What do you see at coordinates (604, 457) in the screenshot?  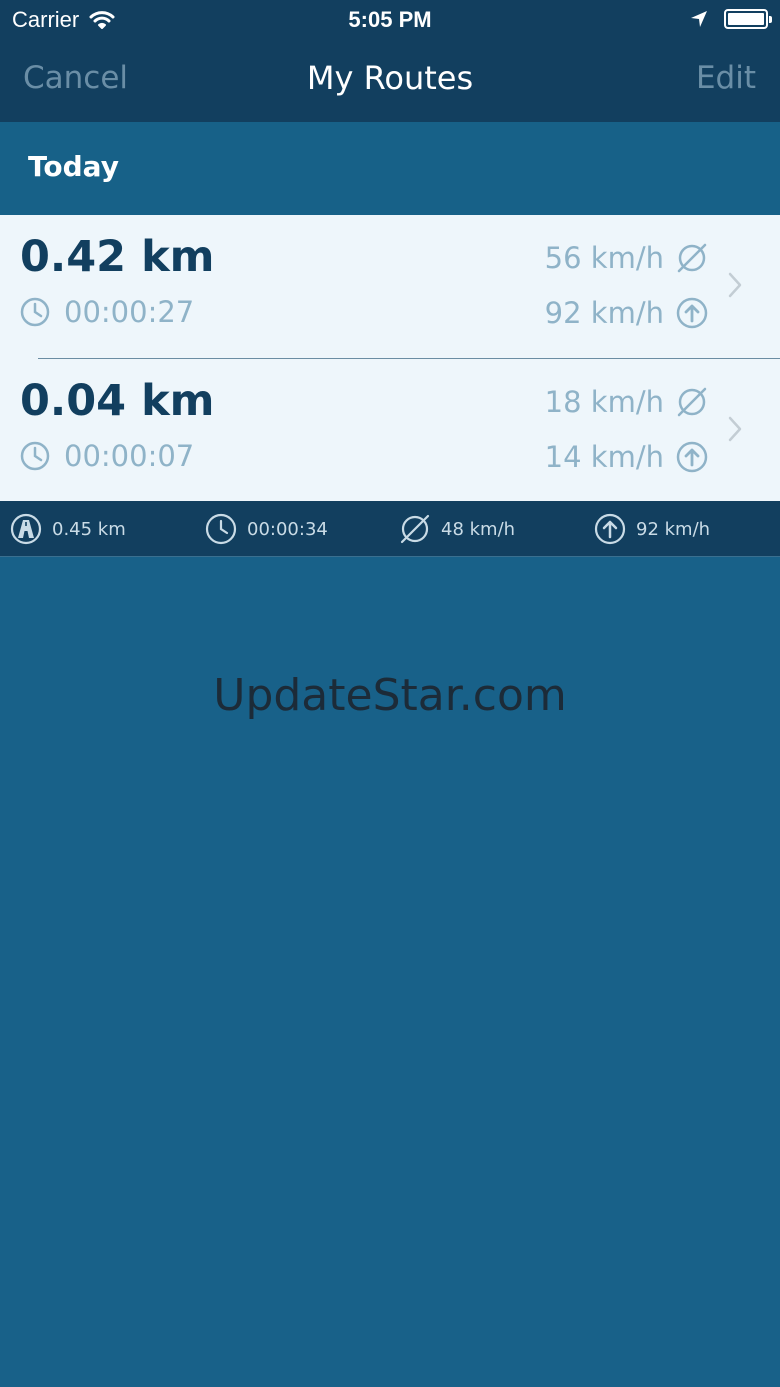 I see `max-speed-value: 14 km/h` at bounding box center [604, 457].